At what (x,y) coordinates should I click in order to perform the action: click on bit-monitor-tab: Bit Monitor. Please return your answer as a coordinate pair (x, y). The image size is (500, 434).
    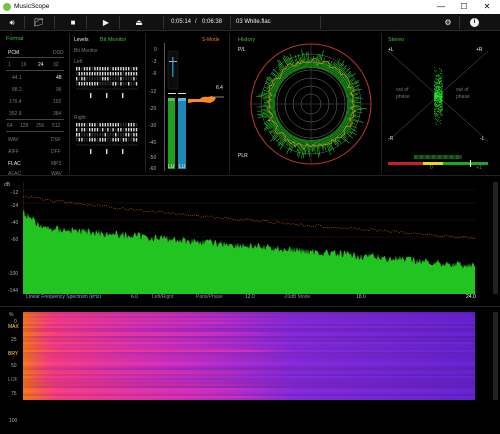
    Looking at the image, I should click on (113, 40).